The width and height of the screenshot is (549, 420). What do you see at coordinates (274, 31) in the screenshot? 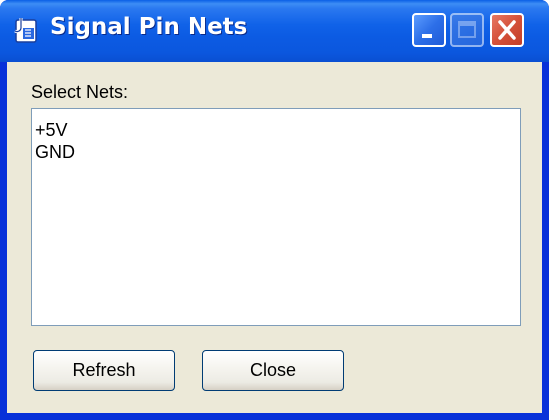
I see `title-bar: Signal Pin Nets` at bounding box center [274, 31].